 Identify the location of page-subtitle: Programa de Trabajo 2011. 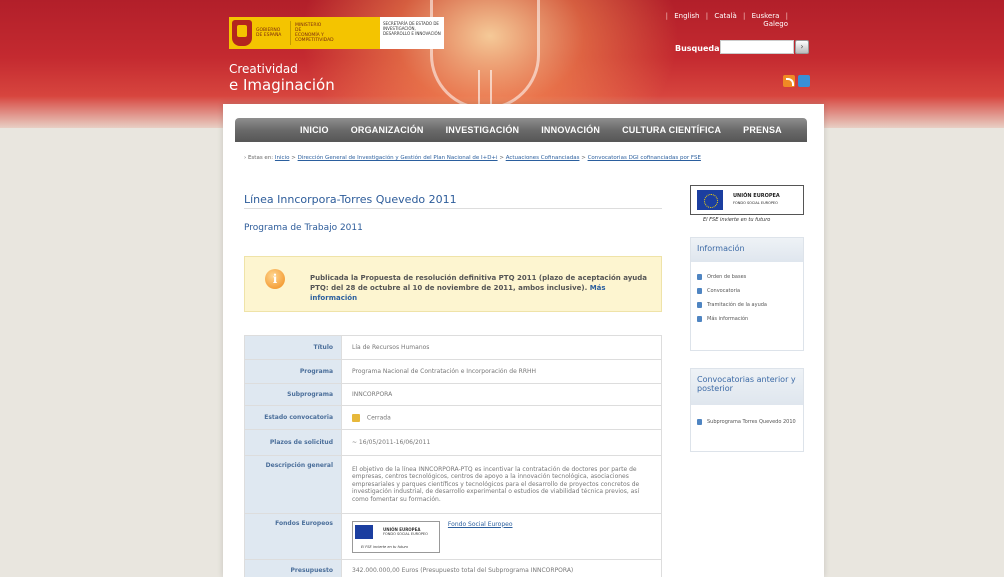
(303, 228).